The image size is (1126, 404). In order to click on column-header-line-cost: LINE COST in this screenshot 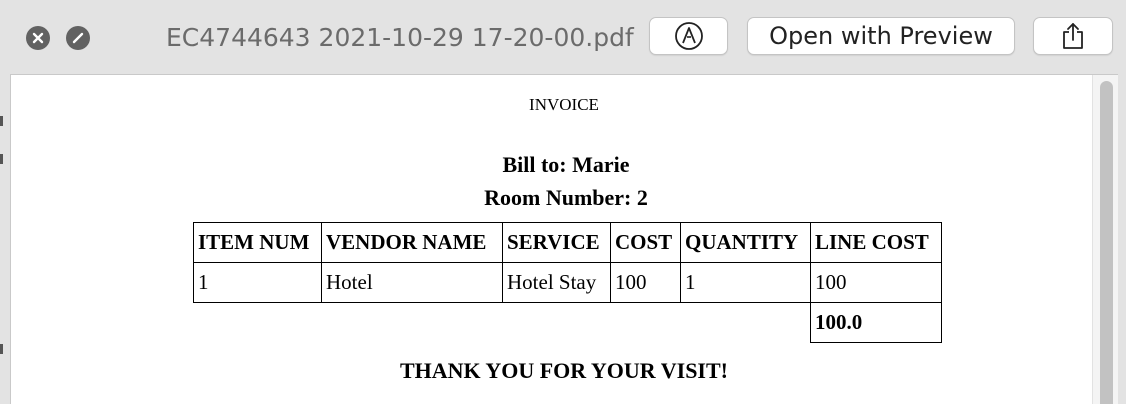, I will do `click(876, 242)`.